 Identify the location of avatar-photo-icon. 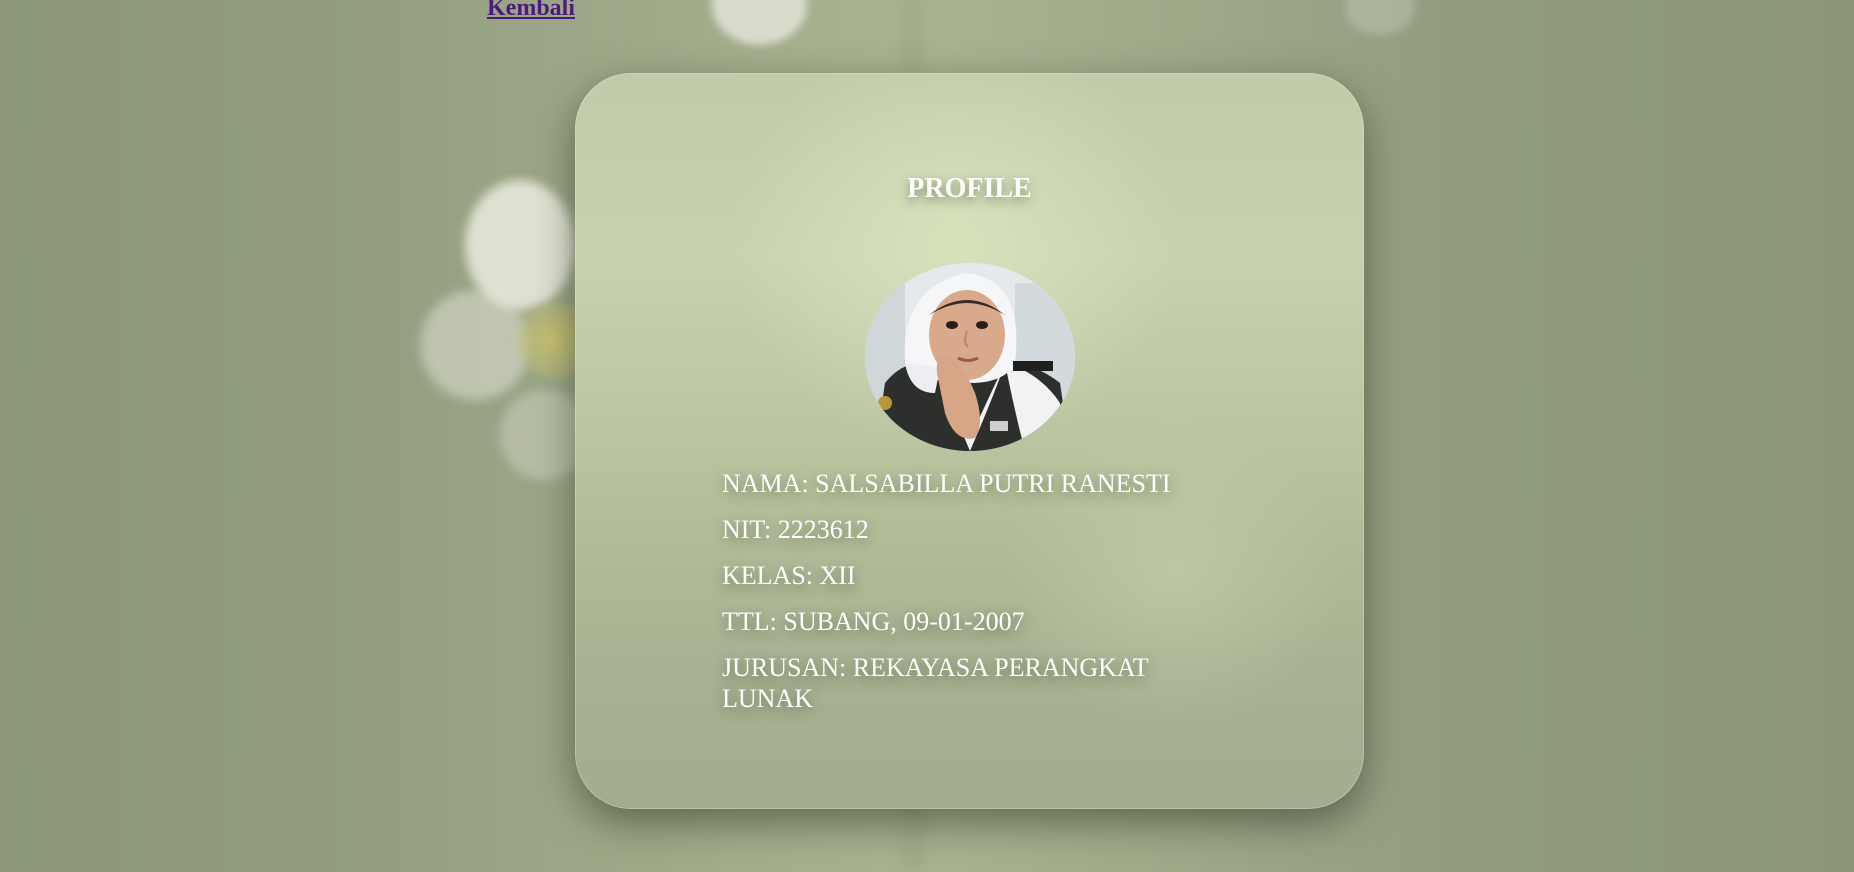
(970, 357).